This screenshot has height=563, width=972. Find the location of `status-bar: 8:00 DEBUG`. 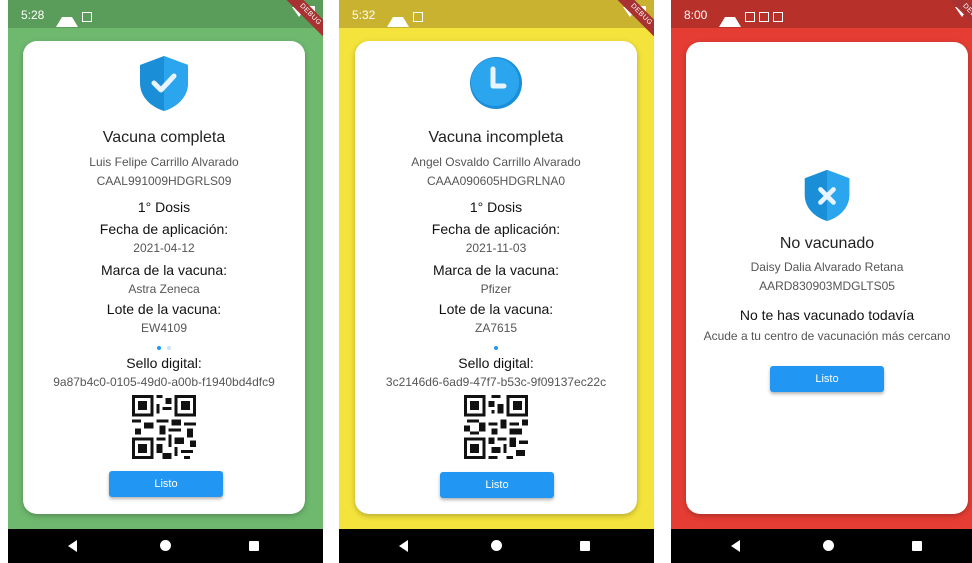

status-bar: 8:00 DEBUG is located at coordinates (821, 21).